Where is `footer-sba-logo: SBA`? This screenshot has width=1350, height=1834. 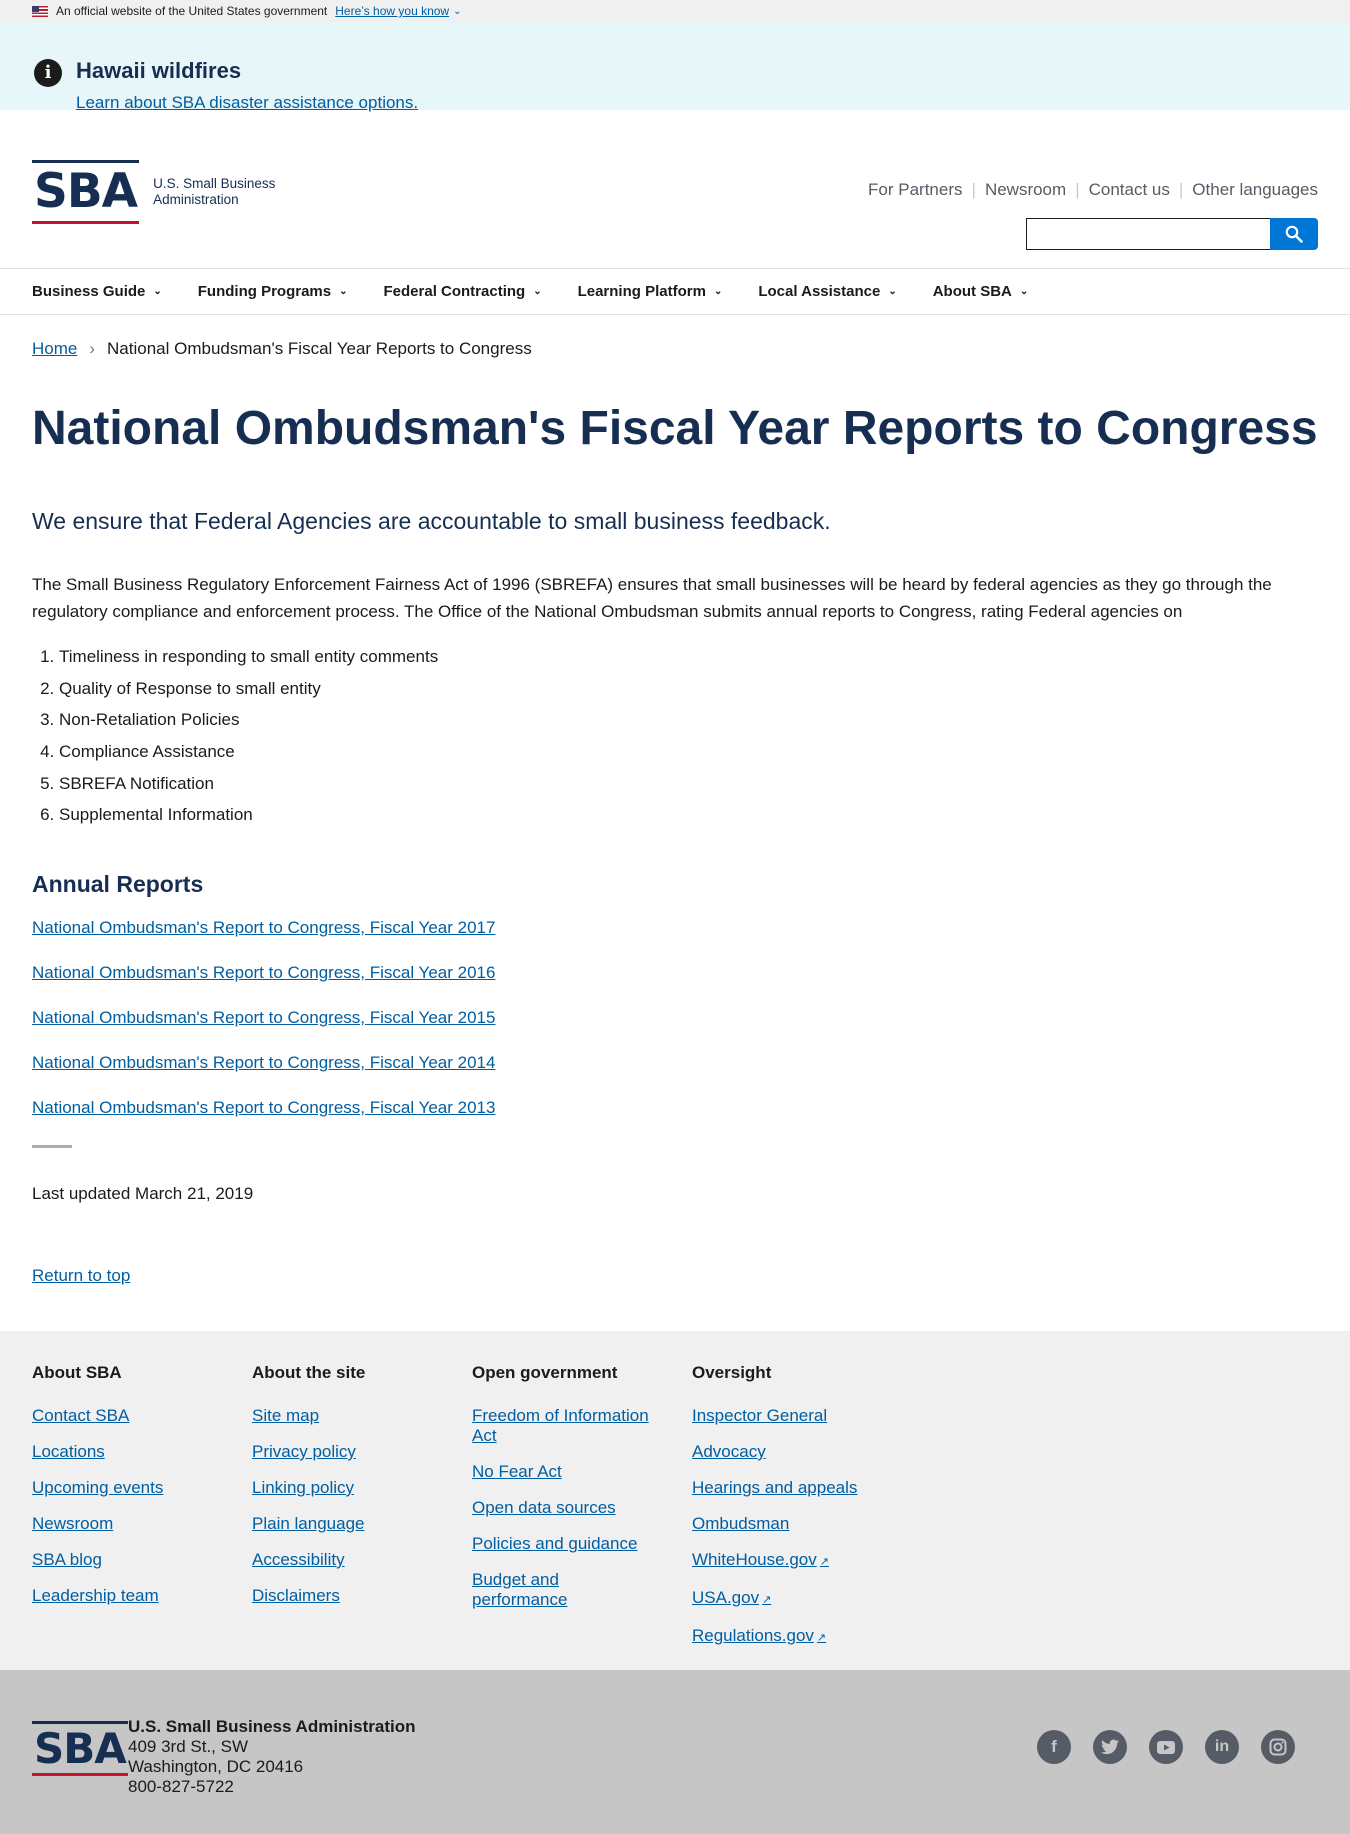 footer-sba-logo: SBA is located at coordinates (80, 1748).